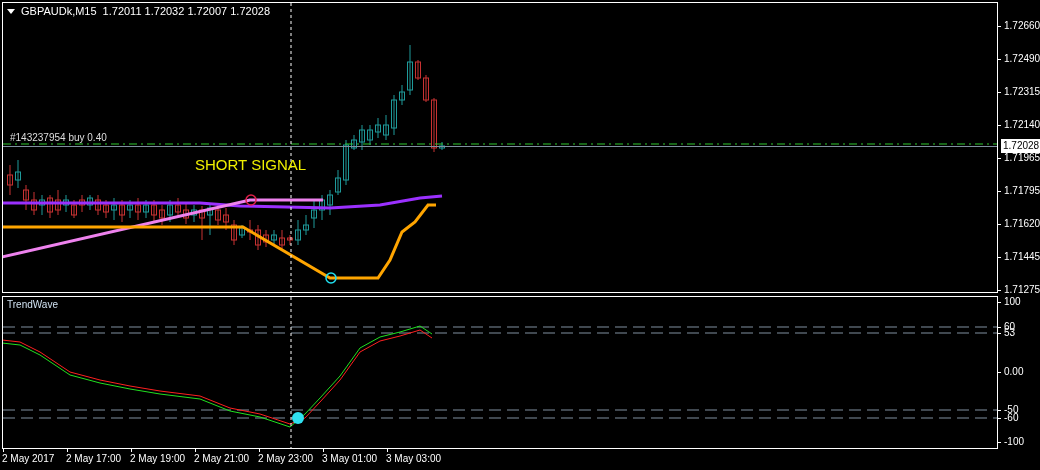 The height and width of the screenshot is (470, 1040). What do you see at coordinates (58, 138) in the screenshot?
I see `order-label: #143237954 buy 0.40` at bounding box center [58, 138].